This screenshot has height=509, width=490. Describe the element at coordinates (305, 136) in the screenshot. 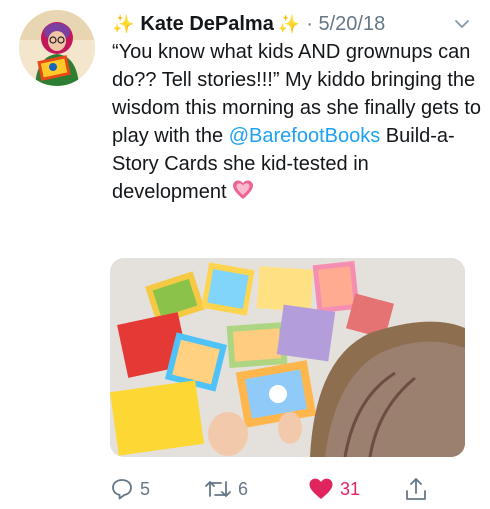

I see `mention-link: @BarefootBooks` at that location.